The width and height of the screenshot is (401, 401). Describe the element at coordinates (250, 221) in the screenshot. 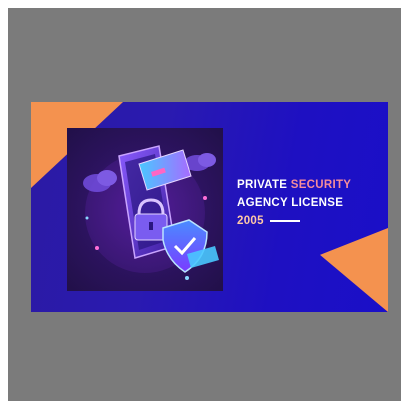

I see `year-label: 2005` at that location.